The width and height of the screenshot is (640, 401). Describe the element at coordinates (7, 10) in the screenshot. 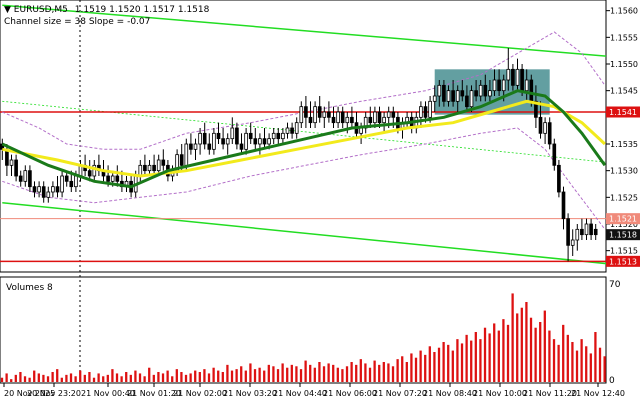

I see `header-arrow-icon: ▼` at that location.